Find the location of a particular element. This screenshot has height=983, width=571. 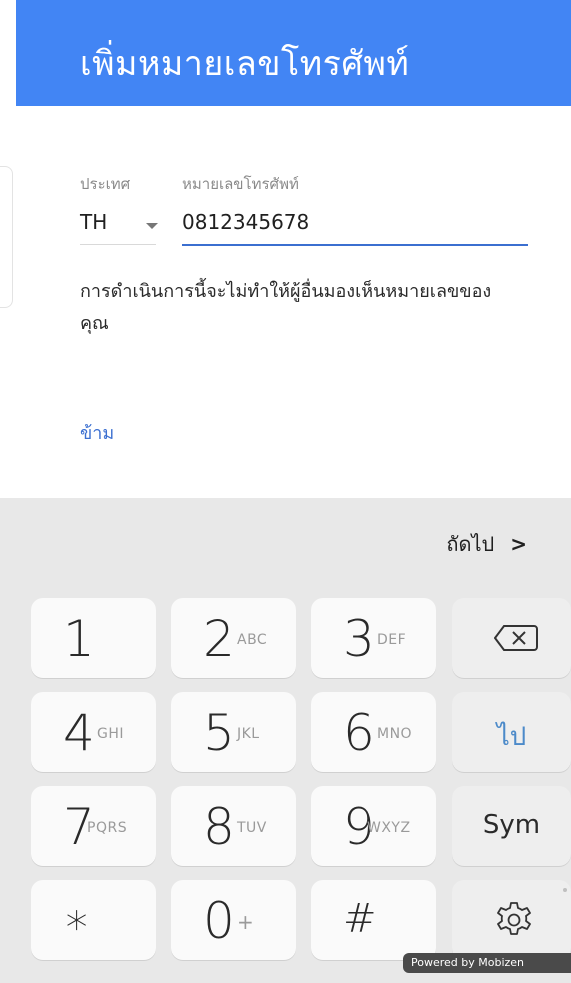

chevron-right-icon: > is located at coordinates (518, 544).